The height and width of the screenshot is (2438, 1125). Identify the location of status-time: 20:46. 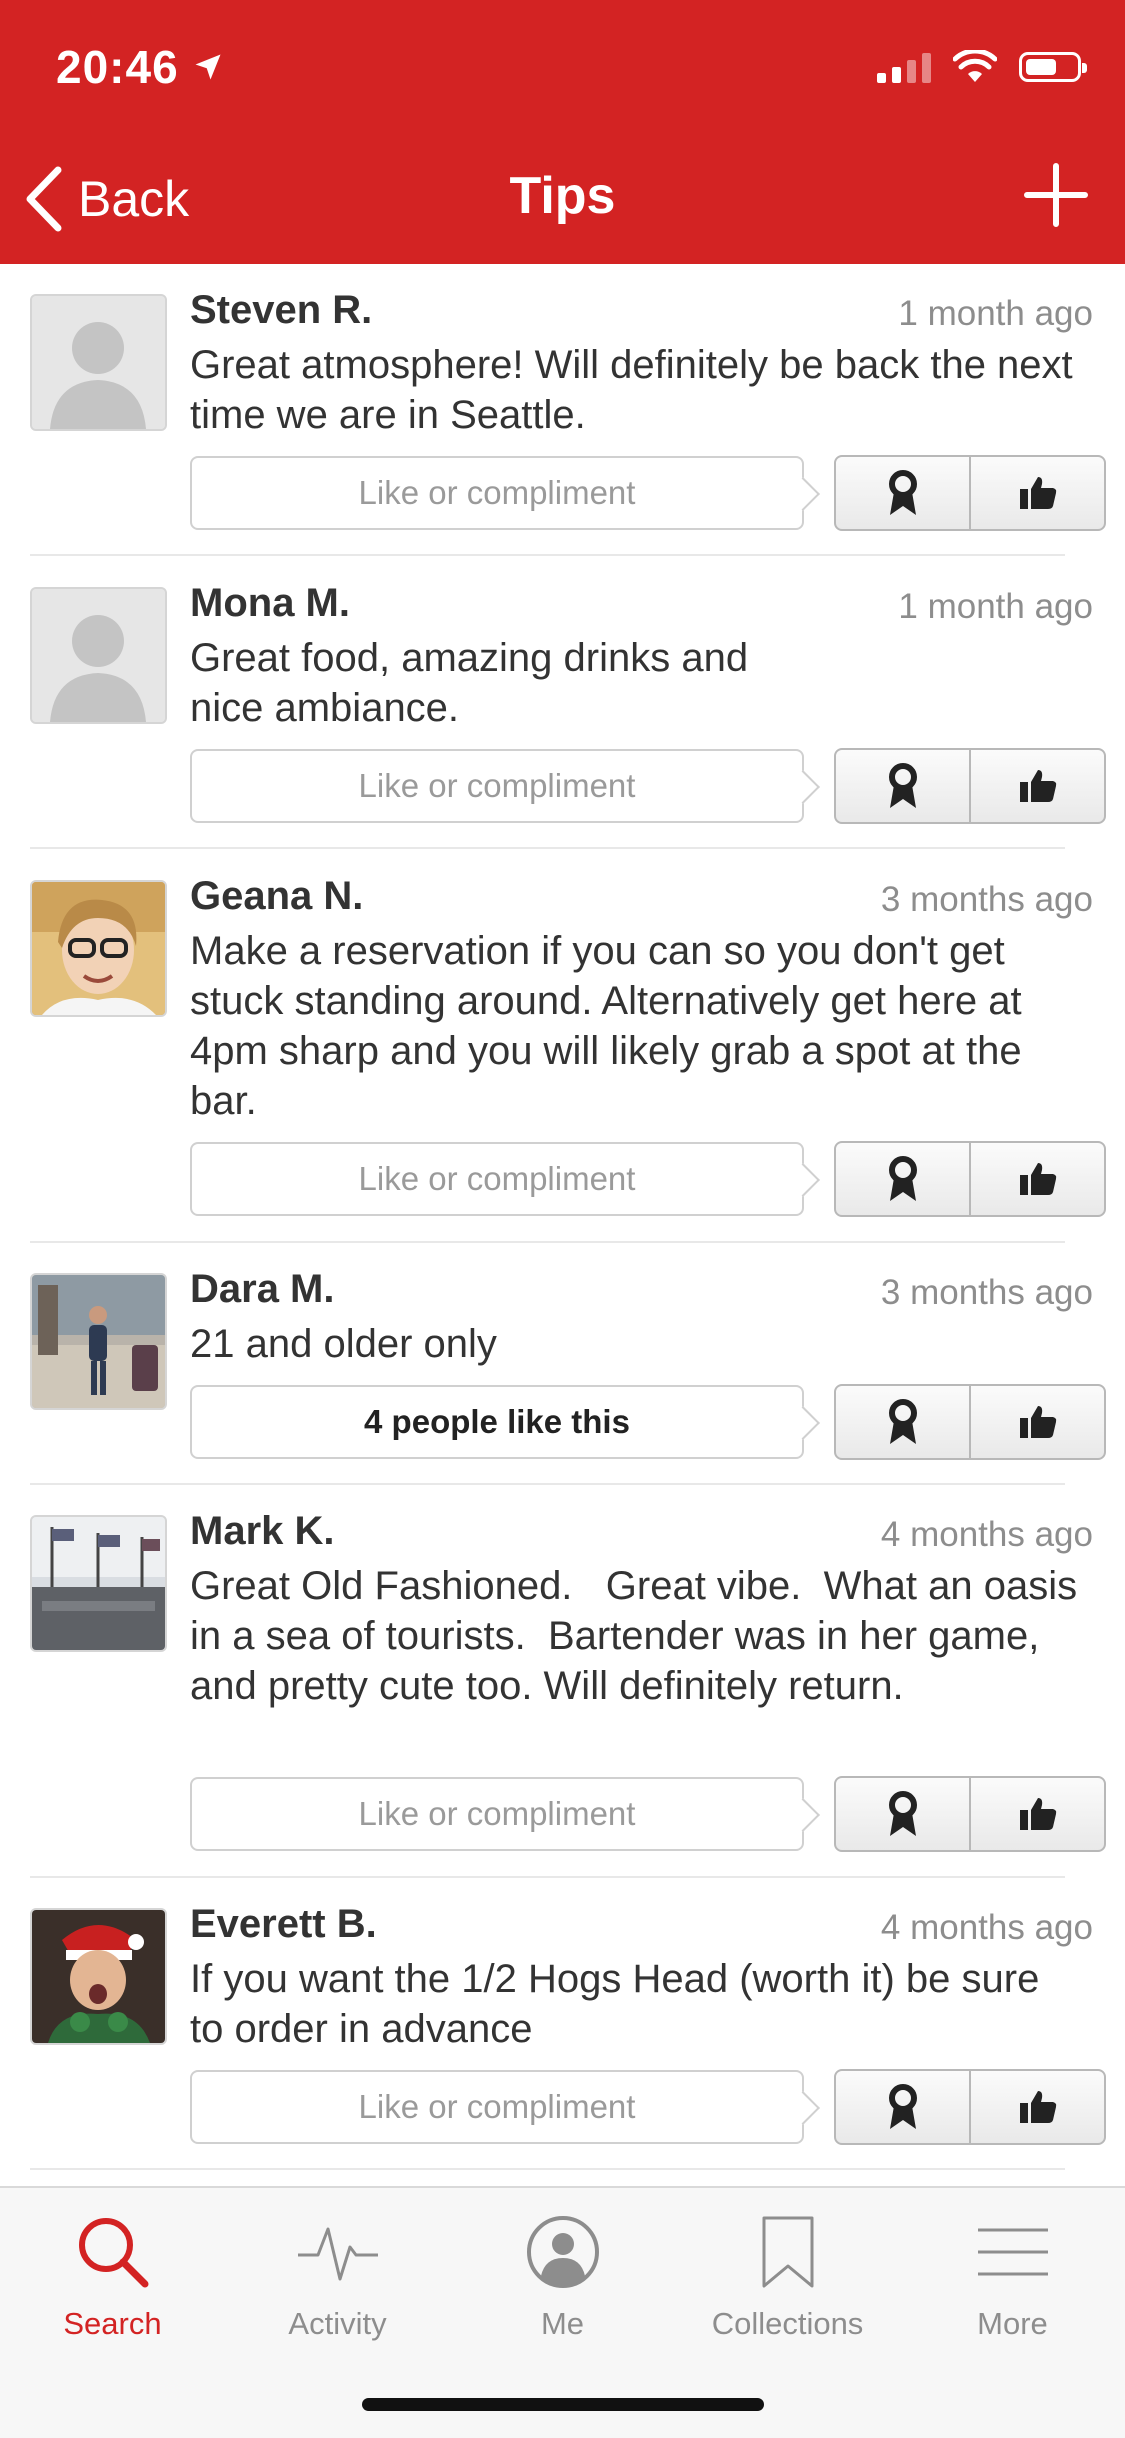
(139, 67).